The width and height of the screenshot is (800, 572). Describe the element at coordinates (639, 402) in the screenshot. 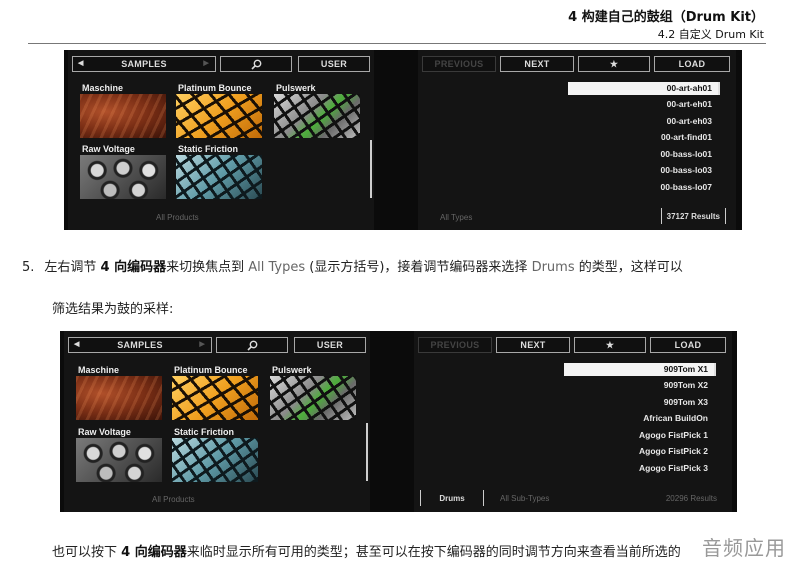

I see `list-item: 909Tom X3` at that location.